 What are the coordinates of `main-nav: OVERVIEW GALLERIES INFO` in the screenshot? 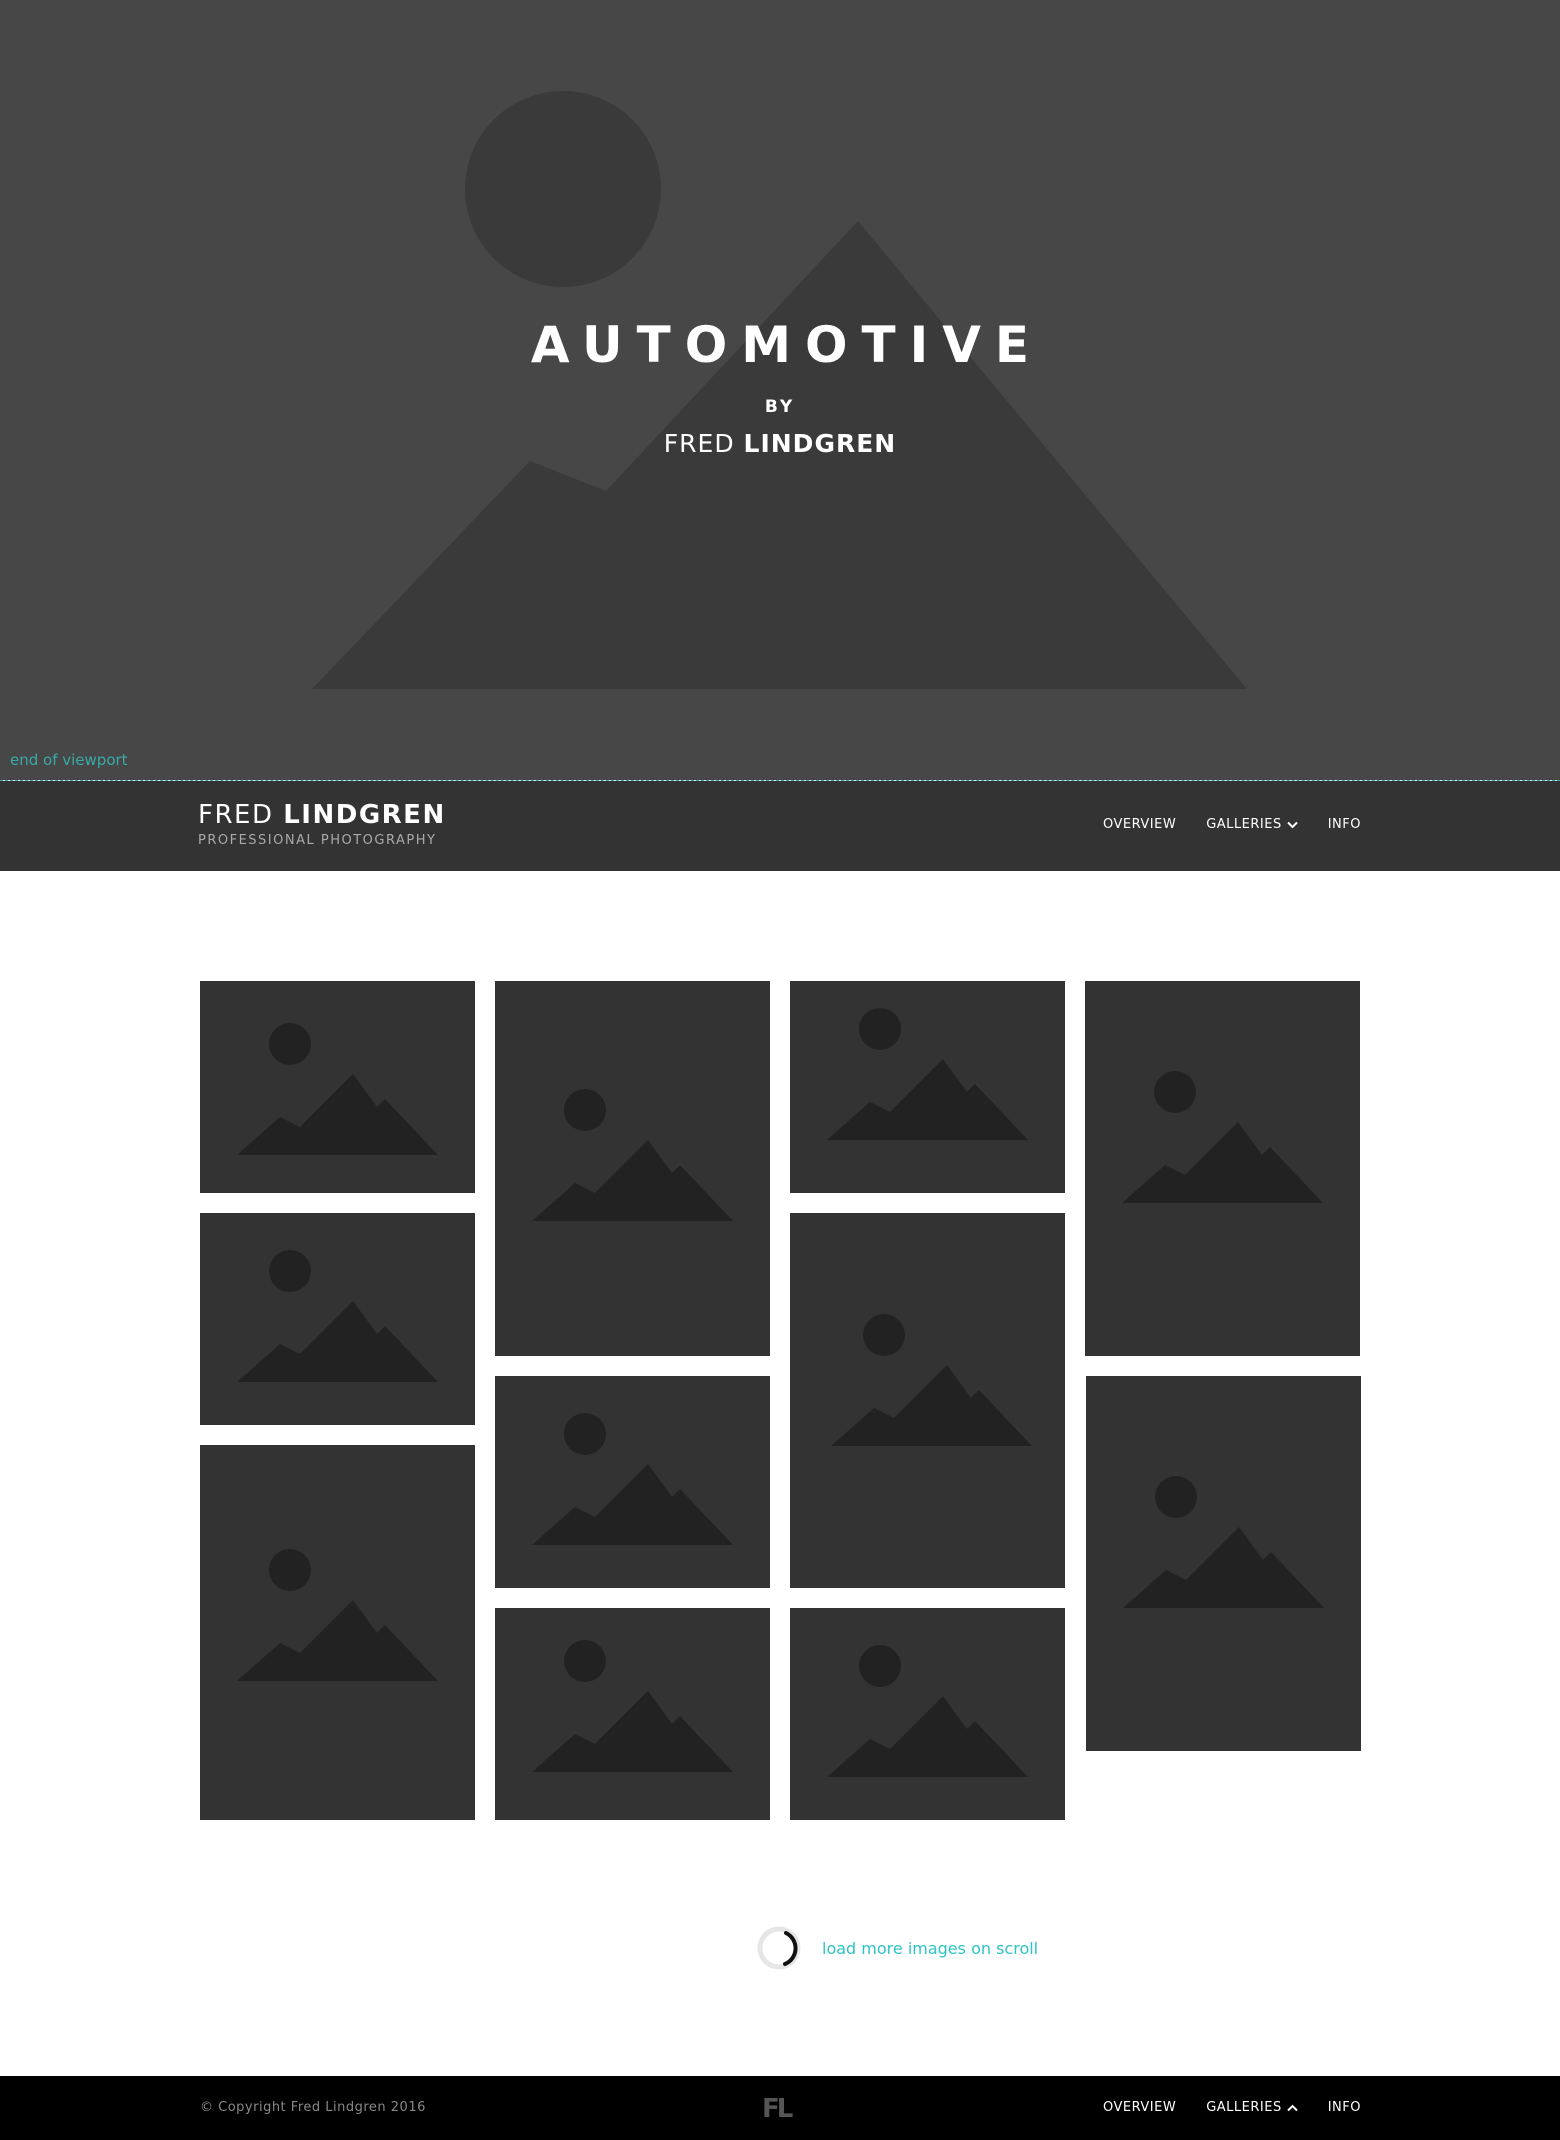 It's located at (1232, 824).